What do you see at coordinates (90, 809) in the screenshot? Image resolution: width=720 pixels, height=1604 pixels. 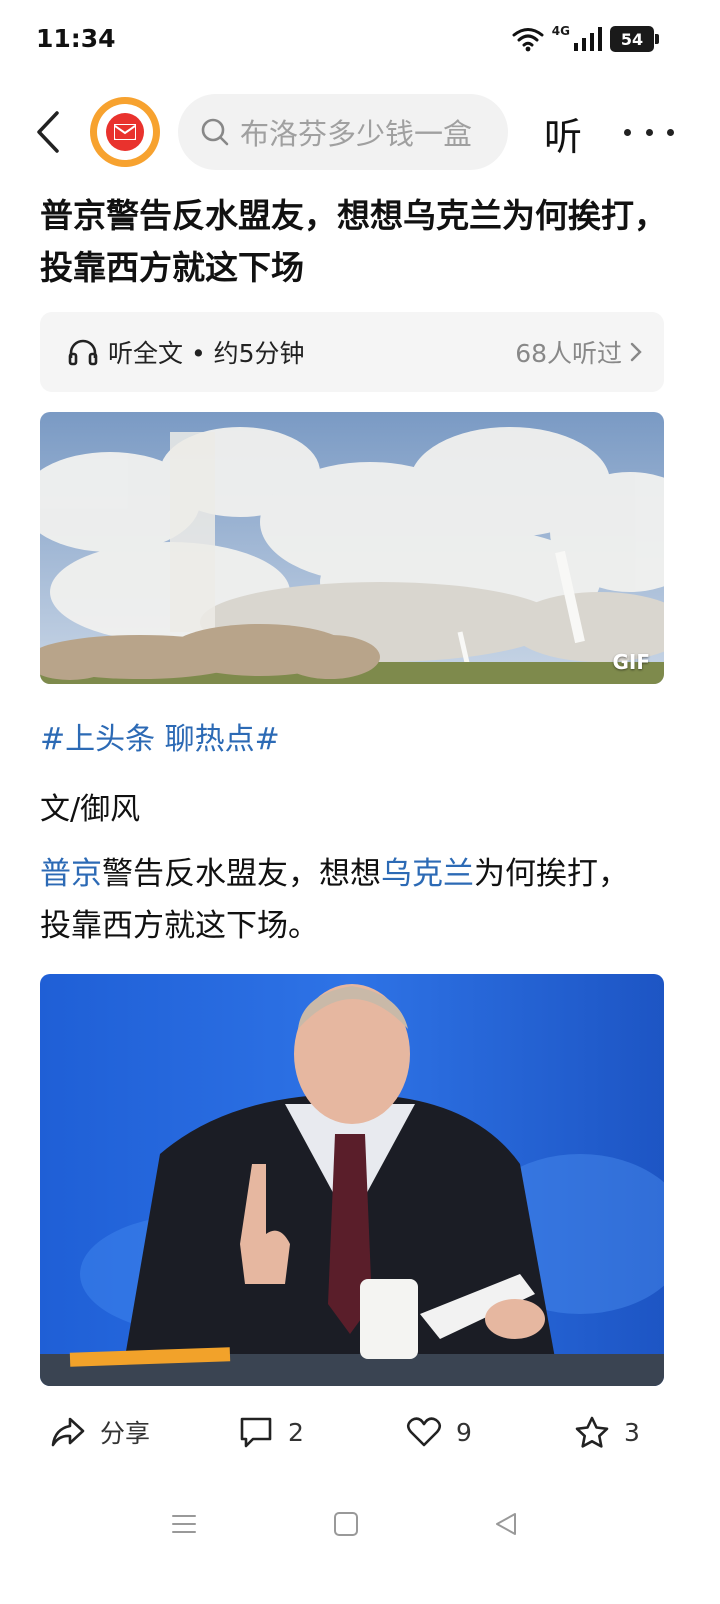 I see `article-byline: 文/御风` at bounding box center [90, 809].